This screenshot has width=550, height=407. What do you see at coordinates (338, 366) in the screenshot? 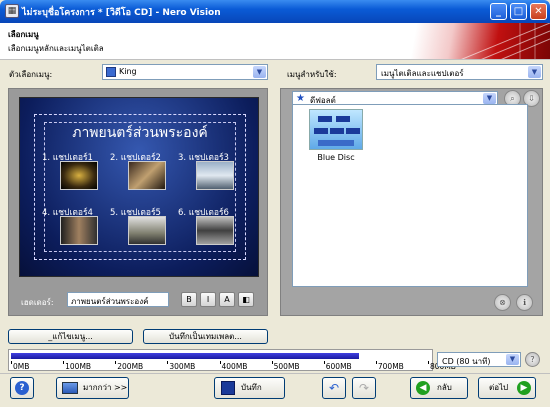
I see `capacity-tick-label: 600MB` at bounding box center [338, 366].